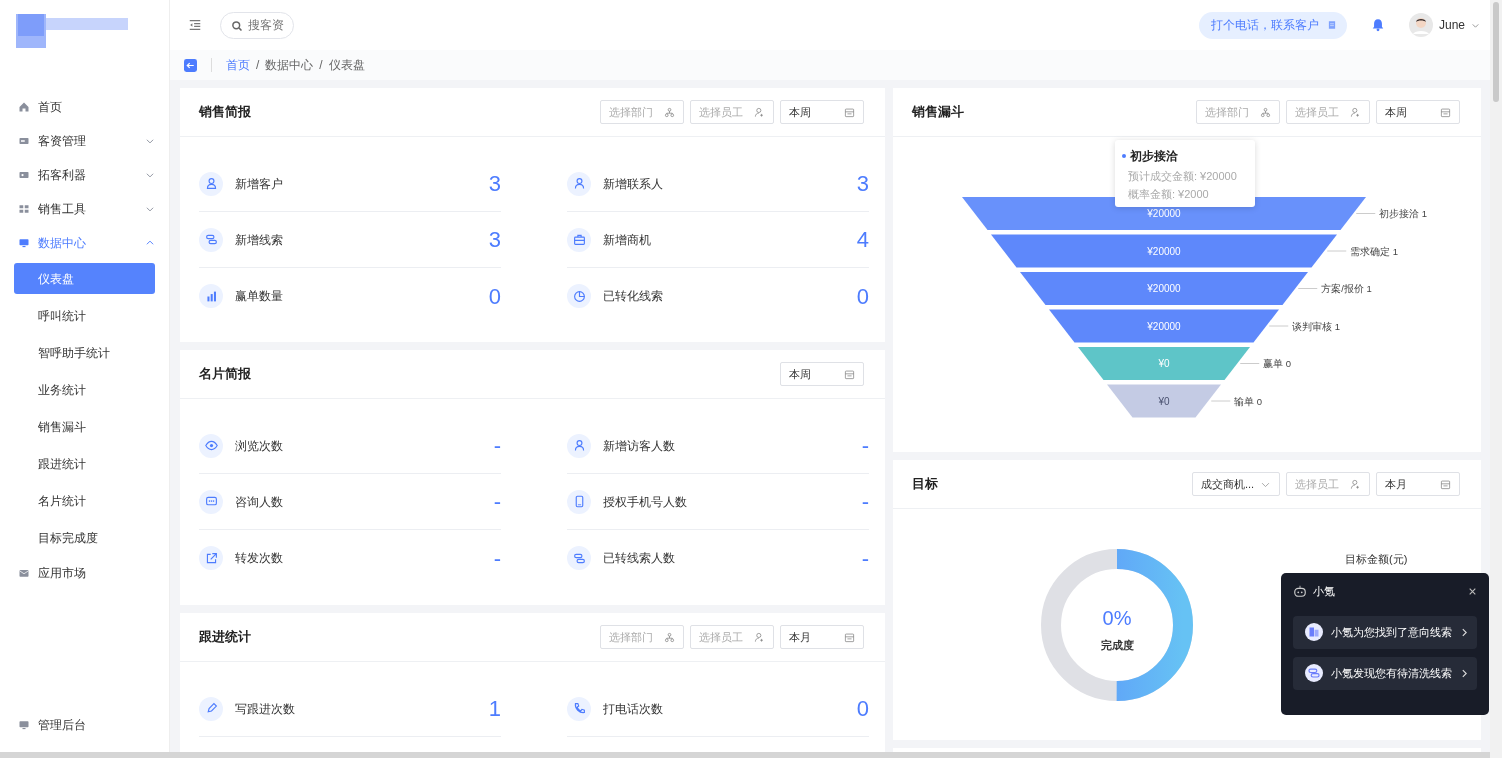 Image resolution: width=1502 pixels, height=758 pixels. Describe the element at coordinates (259, 184) in the screenshot. I see `stat-label: 新增客户` at that location.